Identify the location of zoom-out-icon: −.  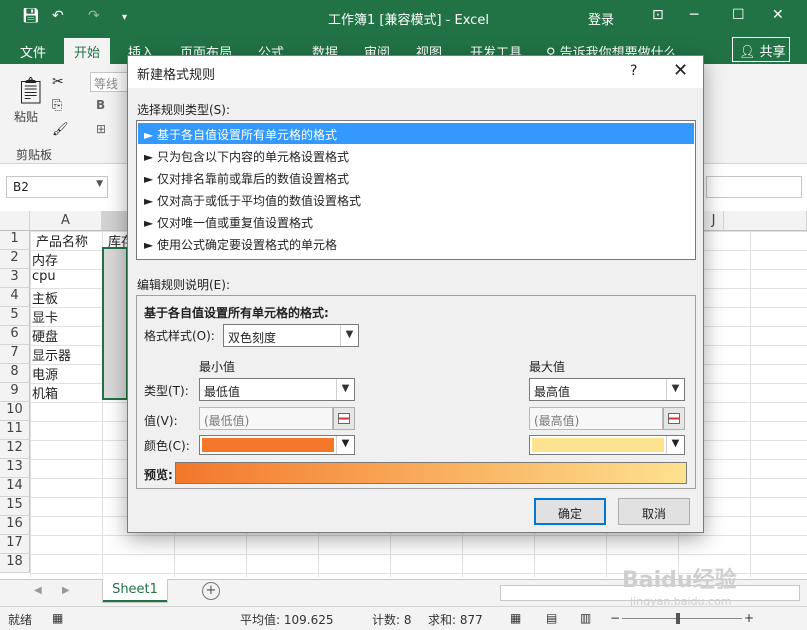
(615, 618).